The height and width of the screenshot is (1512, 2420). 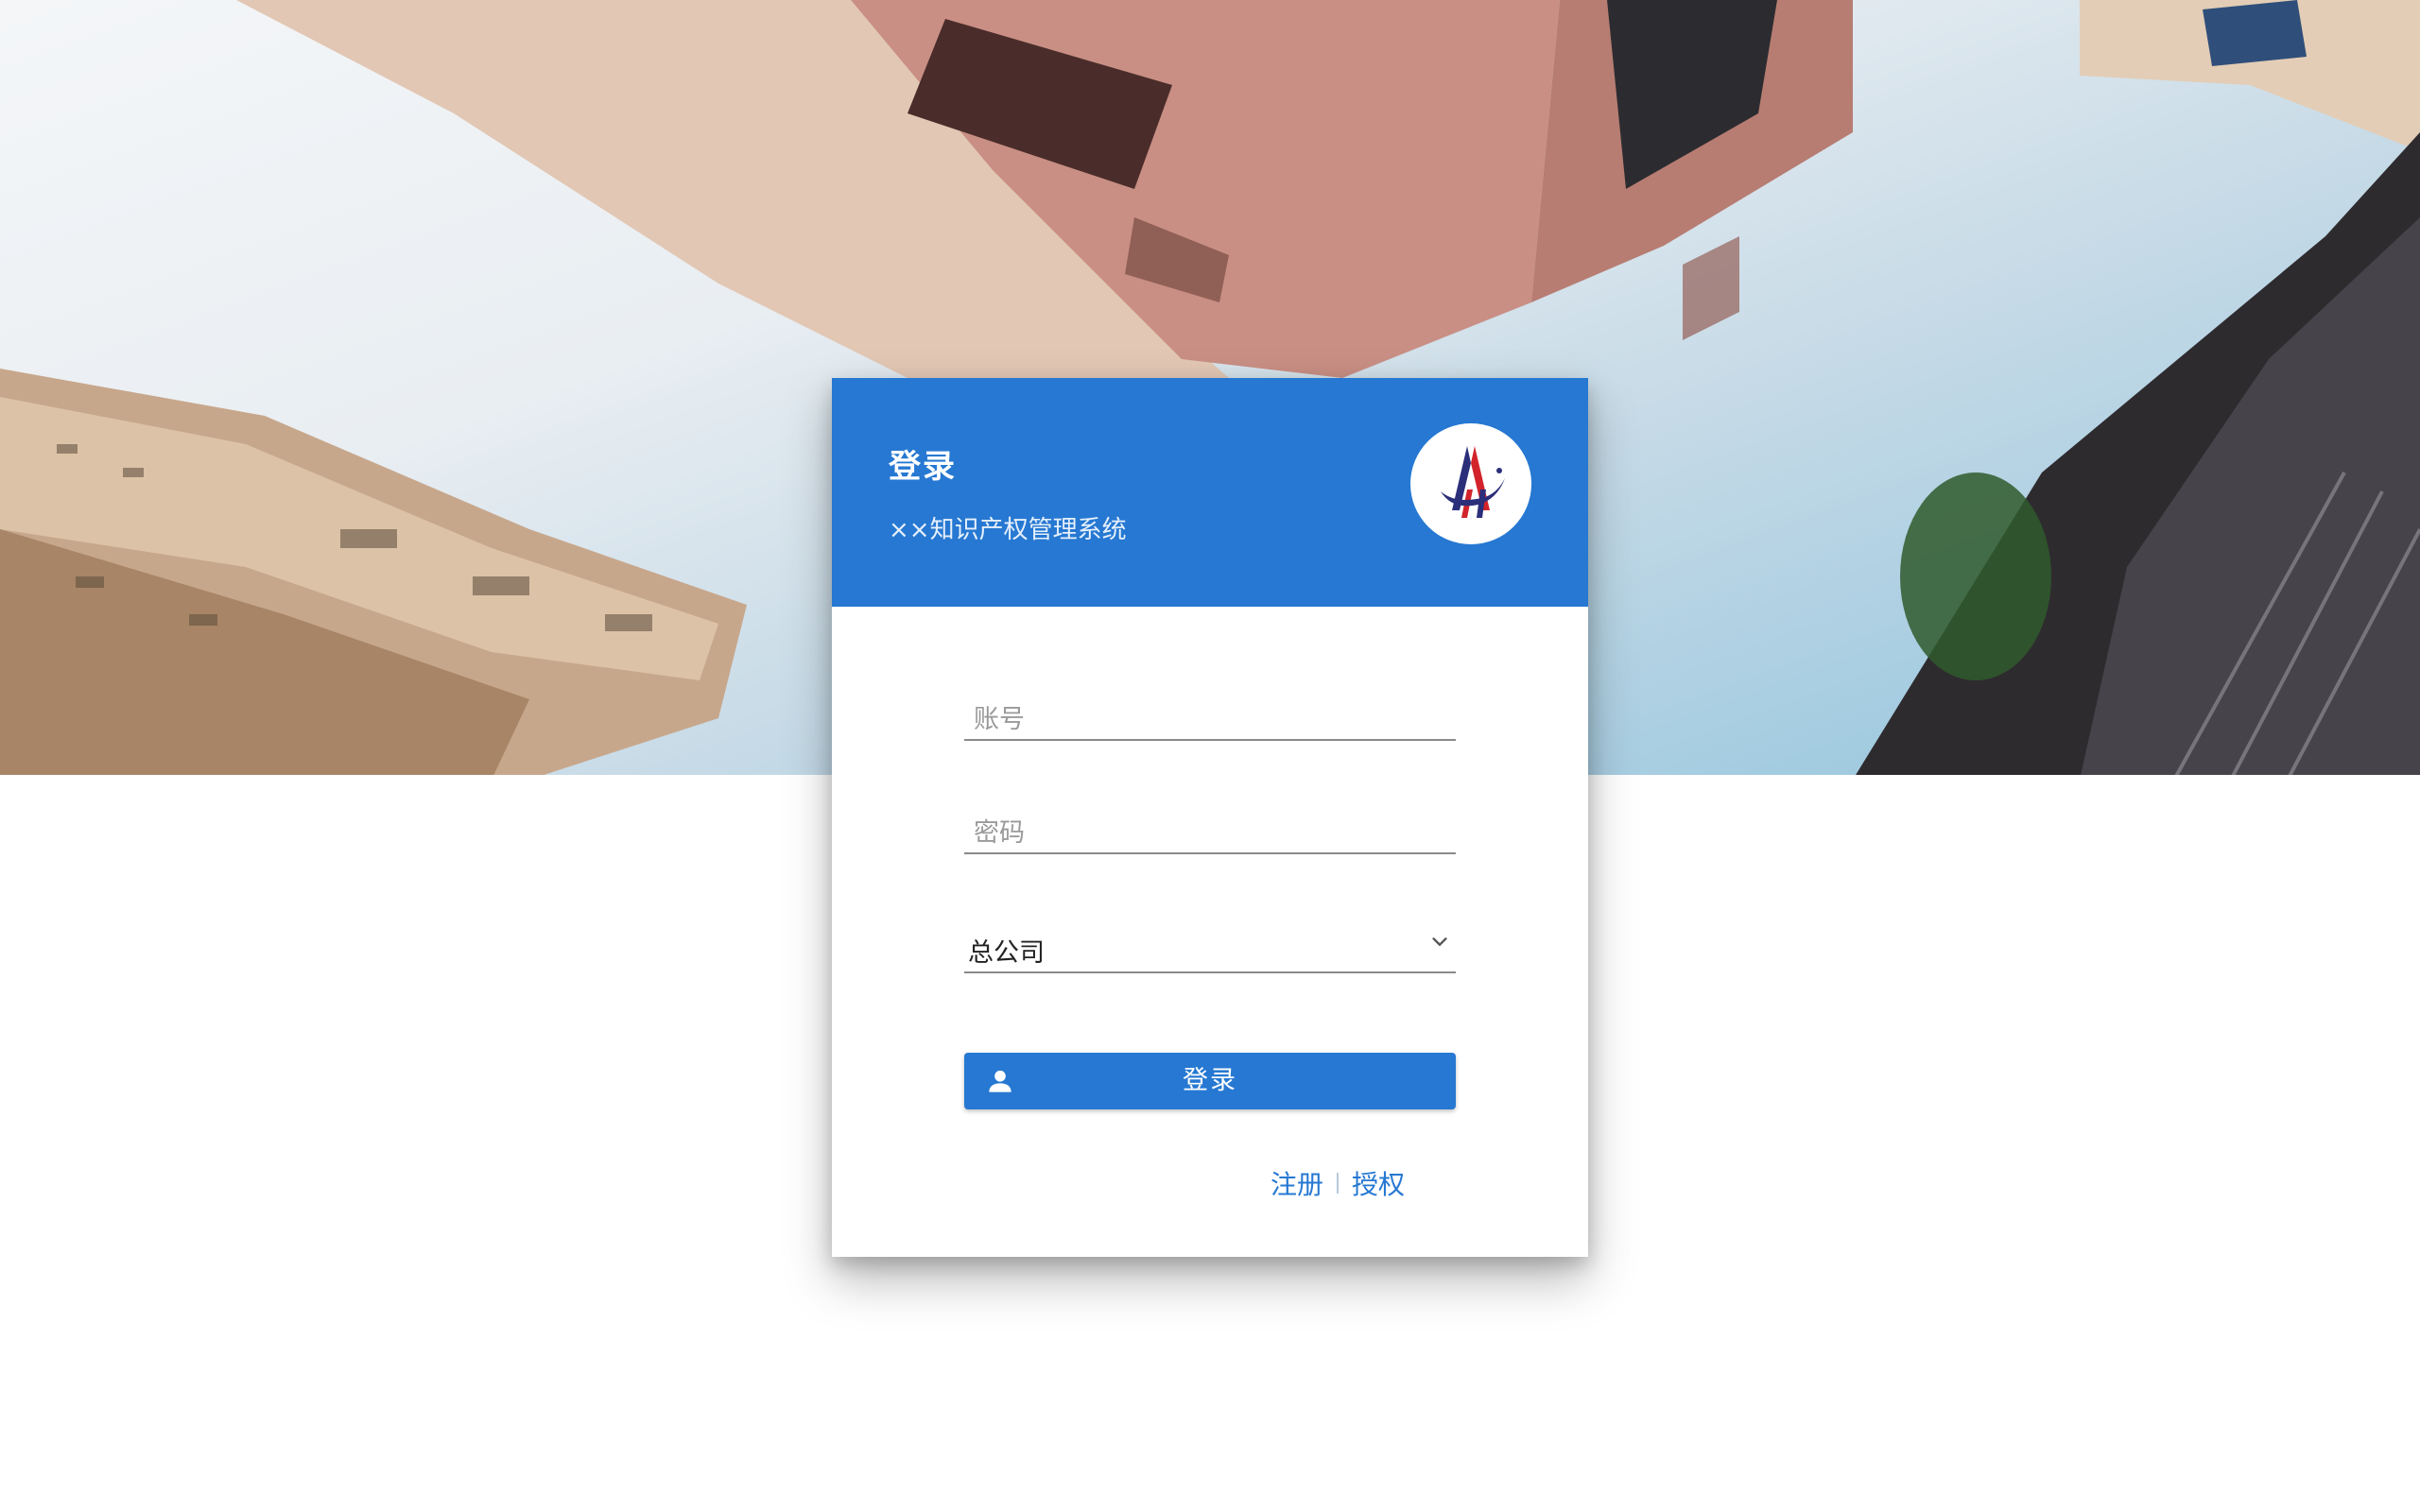 I want to click on login-button-label: 登录, so click(x=1210, y=1080).